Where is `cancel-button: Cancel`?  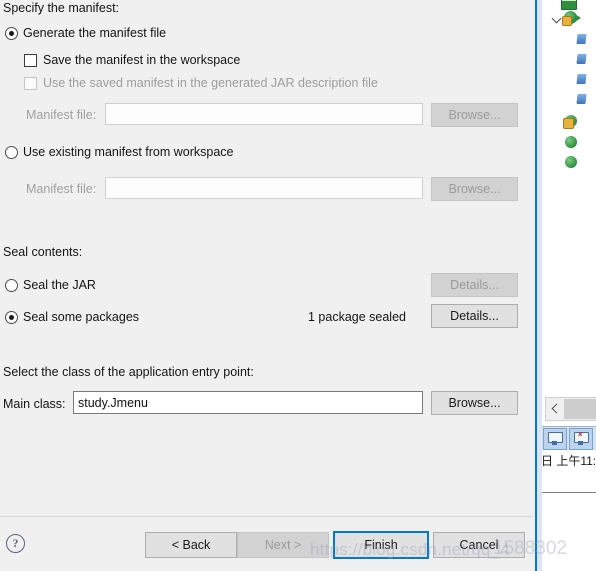 cancel-button: Cancel is located at coordinates (479, 545).